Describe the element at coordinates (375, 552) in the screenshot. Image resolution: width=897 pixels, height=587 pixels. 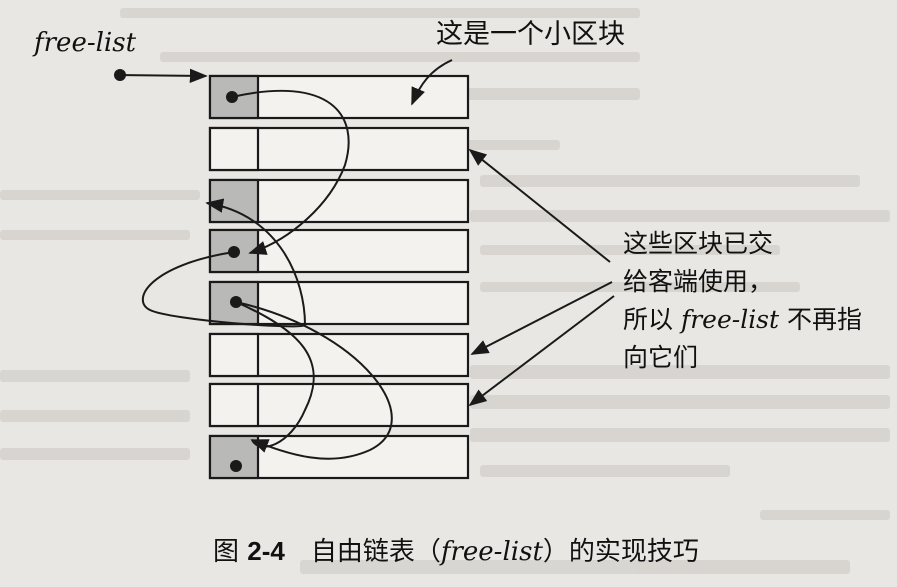
I see `caption-title-before: 自由链表（` at that location.